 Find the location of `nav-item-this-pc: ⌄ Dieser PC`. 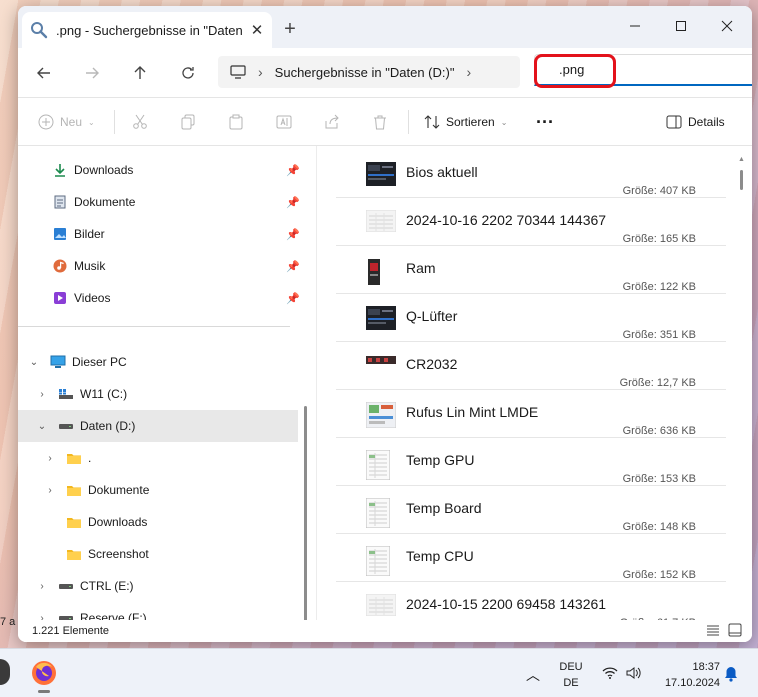

nav-item-this-pc: ⌄ Dieser PC is located at coordinates (158, 362).